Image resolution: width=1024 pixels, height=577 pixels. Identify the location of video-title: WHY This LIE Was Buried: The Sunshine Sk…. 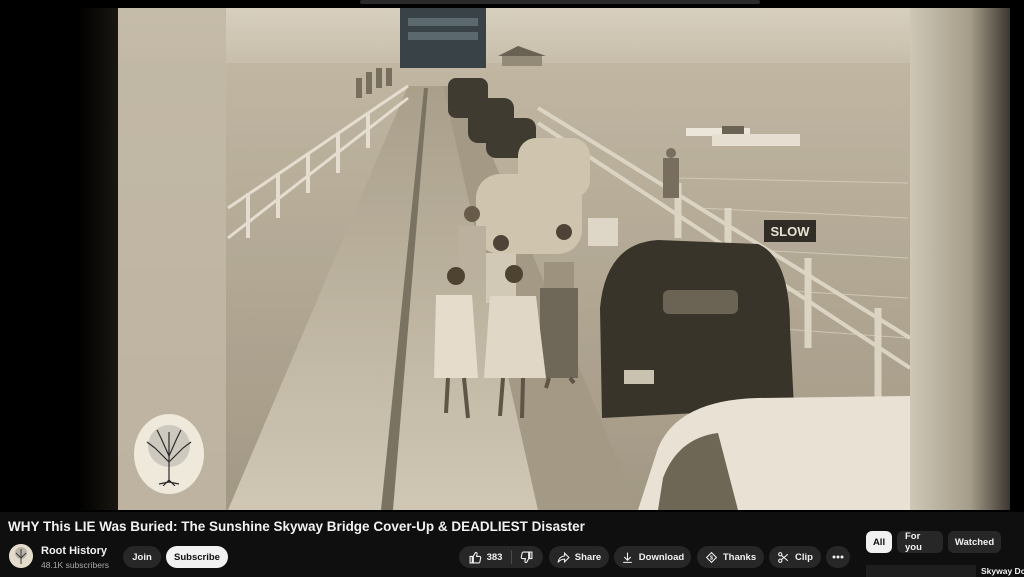
(296, 526).